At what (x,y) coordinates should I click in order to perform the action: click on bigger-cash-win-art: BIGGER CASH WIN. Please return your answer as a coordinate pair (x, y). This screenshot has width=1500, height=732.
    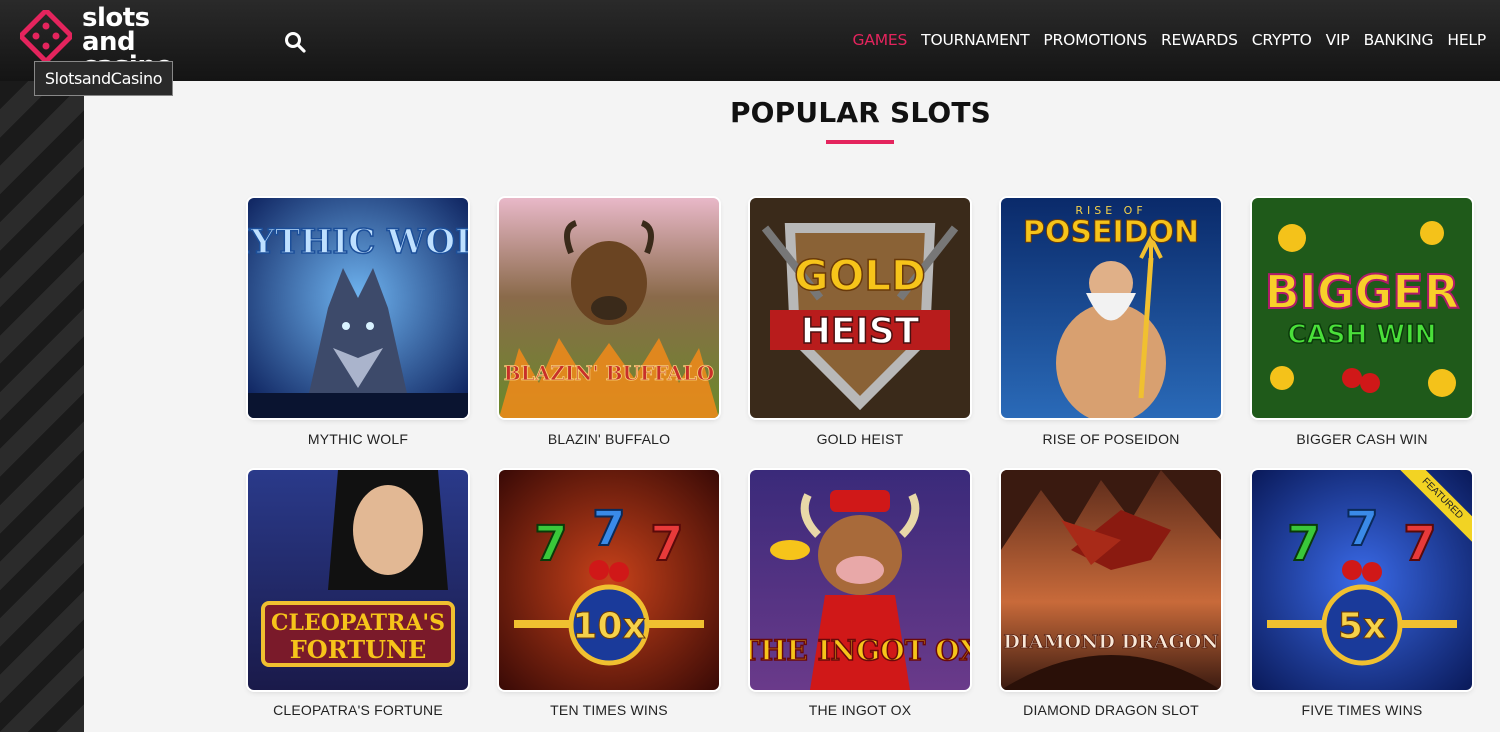
    Looking at the image, I should click on (1362, 308).